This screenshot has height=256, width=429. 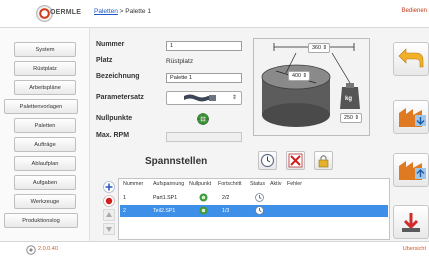 I want to click on column-header-status: Status, so click(x=257, y=184).